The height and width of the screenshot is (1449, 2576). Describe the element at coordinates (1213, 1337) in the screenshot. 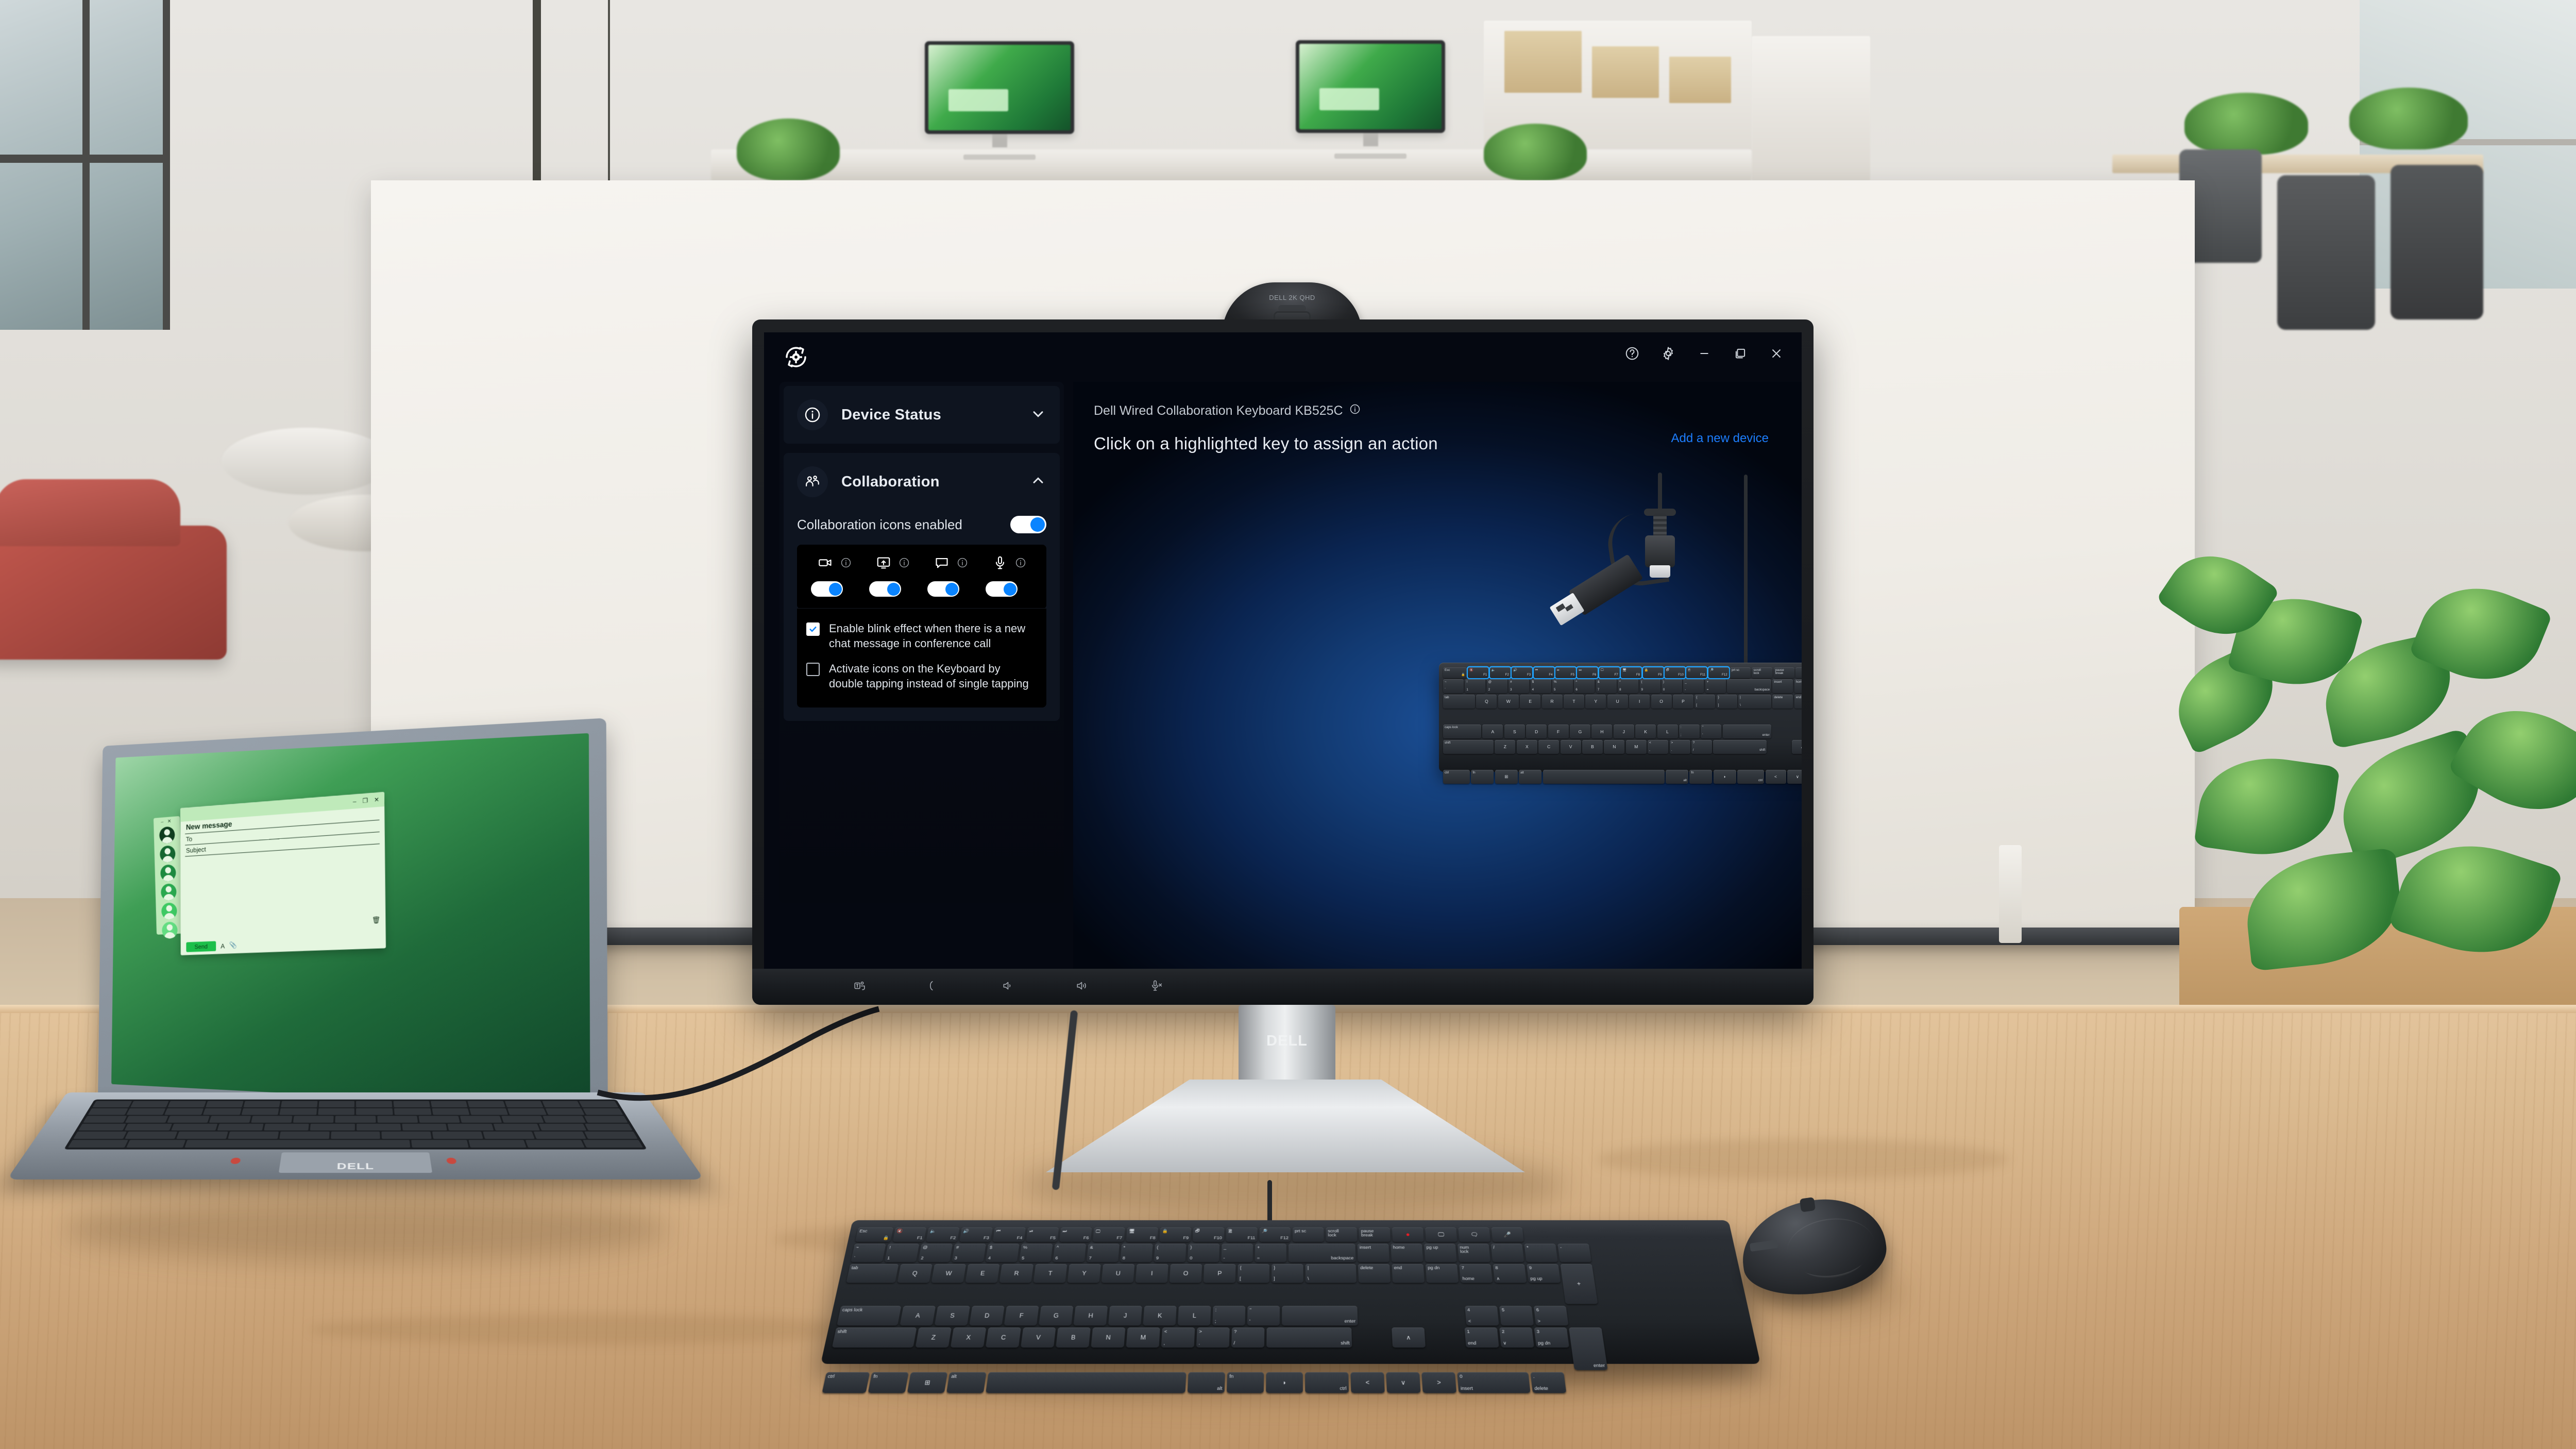

I see `pkey-period: >.` at that location.